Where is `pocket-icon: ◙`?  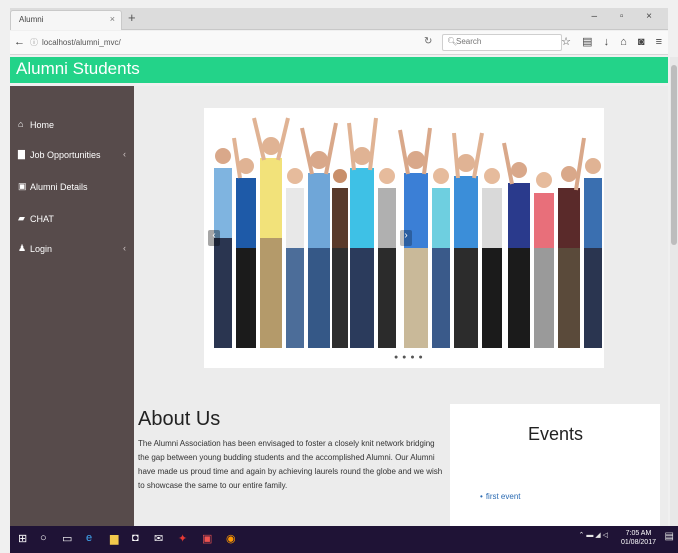
pocket-icon: ◙ is located at coordinates (641, 42).